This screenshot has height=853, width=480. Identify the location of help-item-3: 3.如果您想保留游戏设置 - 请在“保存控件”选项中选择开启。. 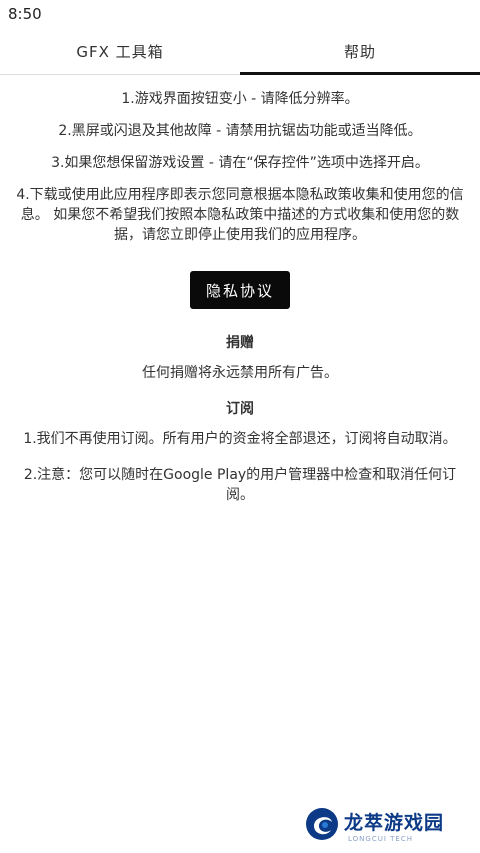
(240, 163).